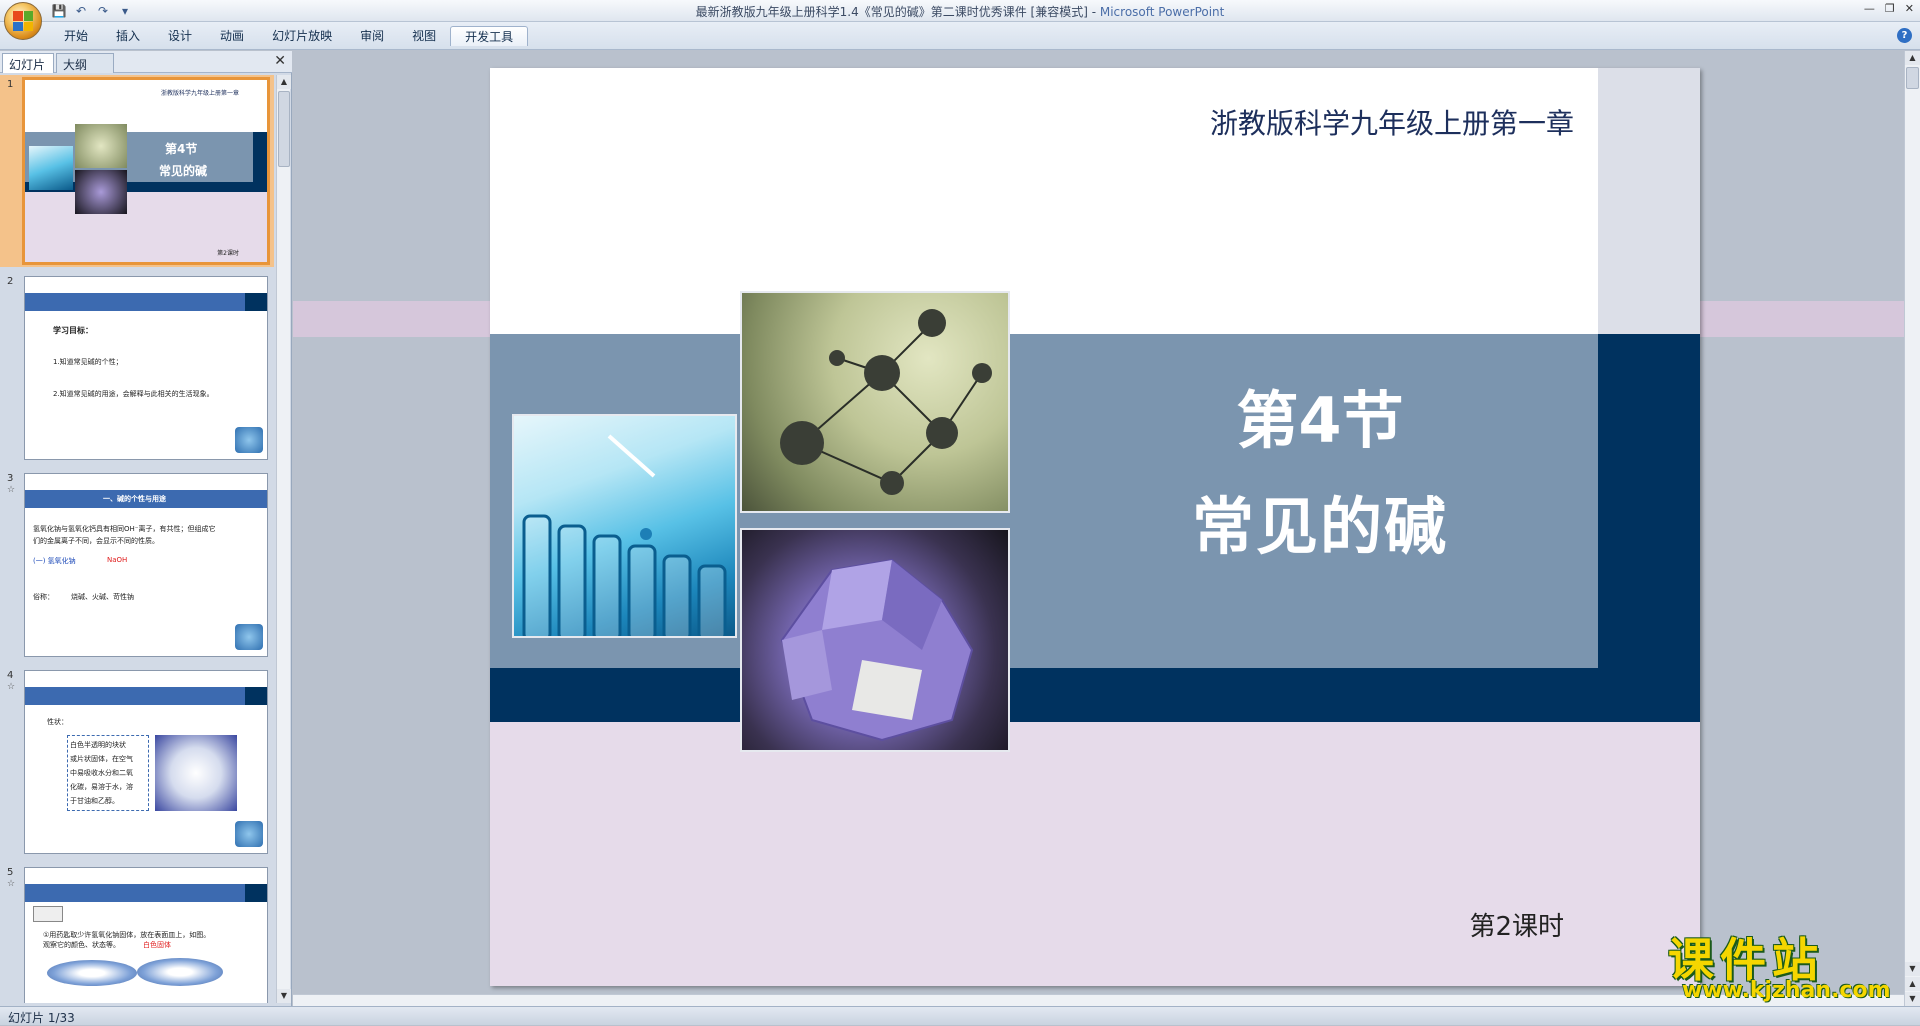 The height and width of the screenshot is (1026, 1920). What do you see at coordinates (424, 36) in the screenshot?
I see `tab-view: 视图` at bounding box center [424, 36].